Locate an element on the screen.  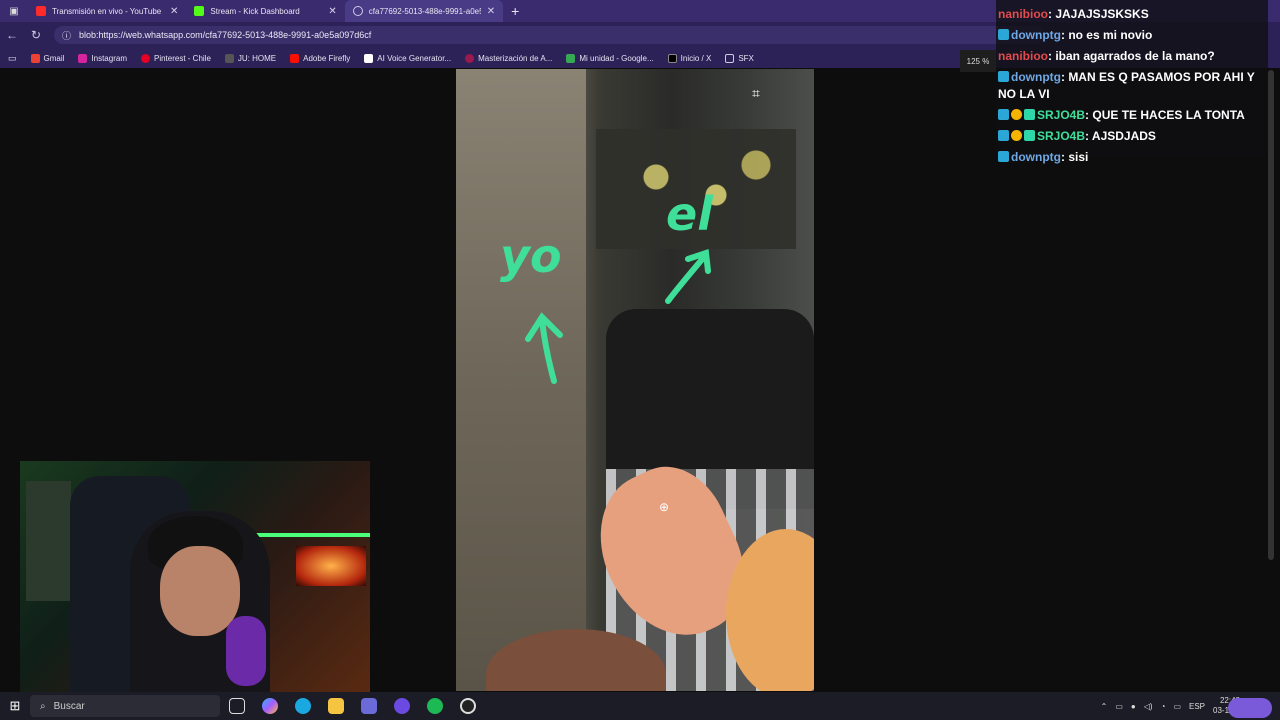
led-strip is located at coordinates (310, 535).